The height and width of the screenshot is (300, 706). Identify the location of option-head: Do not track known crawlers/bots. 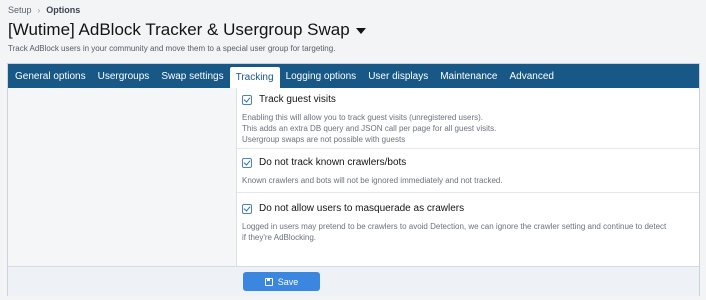
(466, 162).